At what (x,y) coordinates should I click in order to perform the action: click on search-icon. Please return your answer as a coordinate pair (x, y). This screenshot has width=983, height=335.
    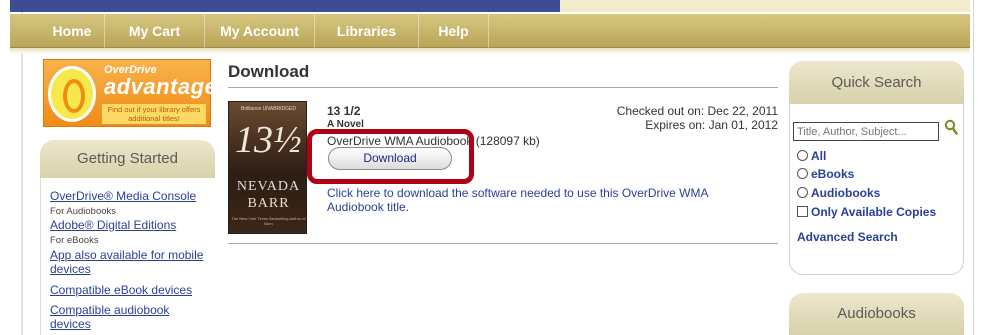
    Looking at the image, I should click on (951, 127).